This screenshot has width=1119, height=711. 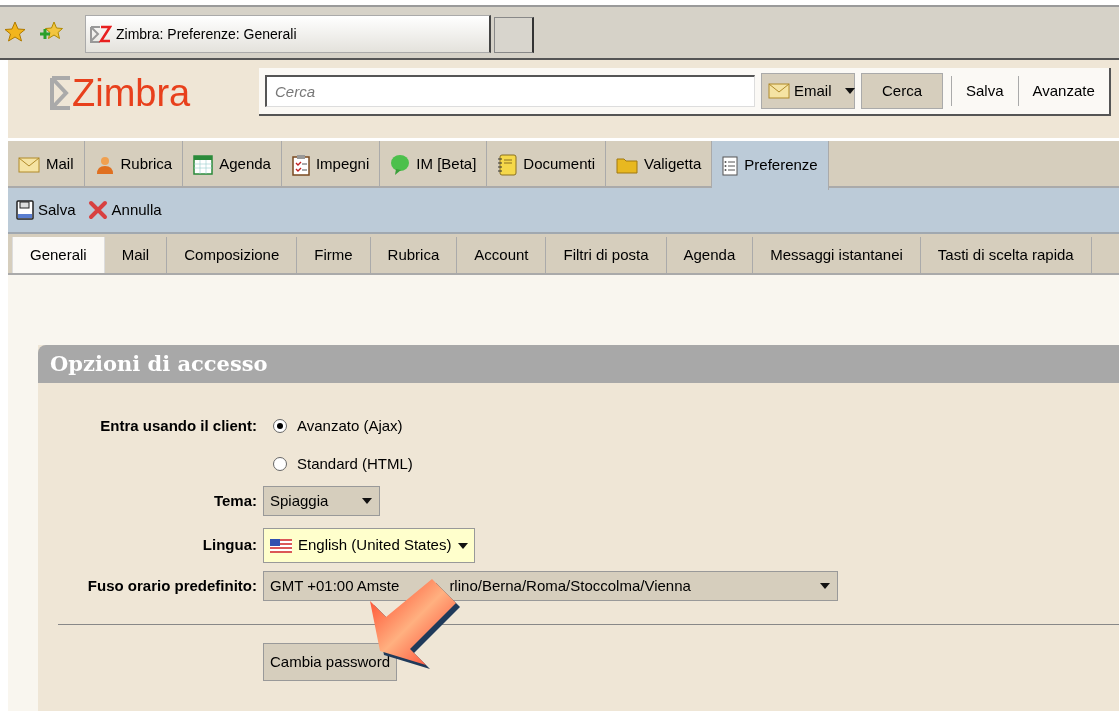 I want to click on radio-option: Avanzato (Ajax), so click(x=338, y=426).